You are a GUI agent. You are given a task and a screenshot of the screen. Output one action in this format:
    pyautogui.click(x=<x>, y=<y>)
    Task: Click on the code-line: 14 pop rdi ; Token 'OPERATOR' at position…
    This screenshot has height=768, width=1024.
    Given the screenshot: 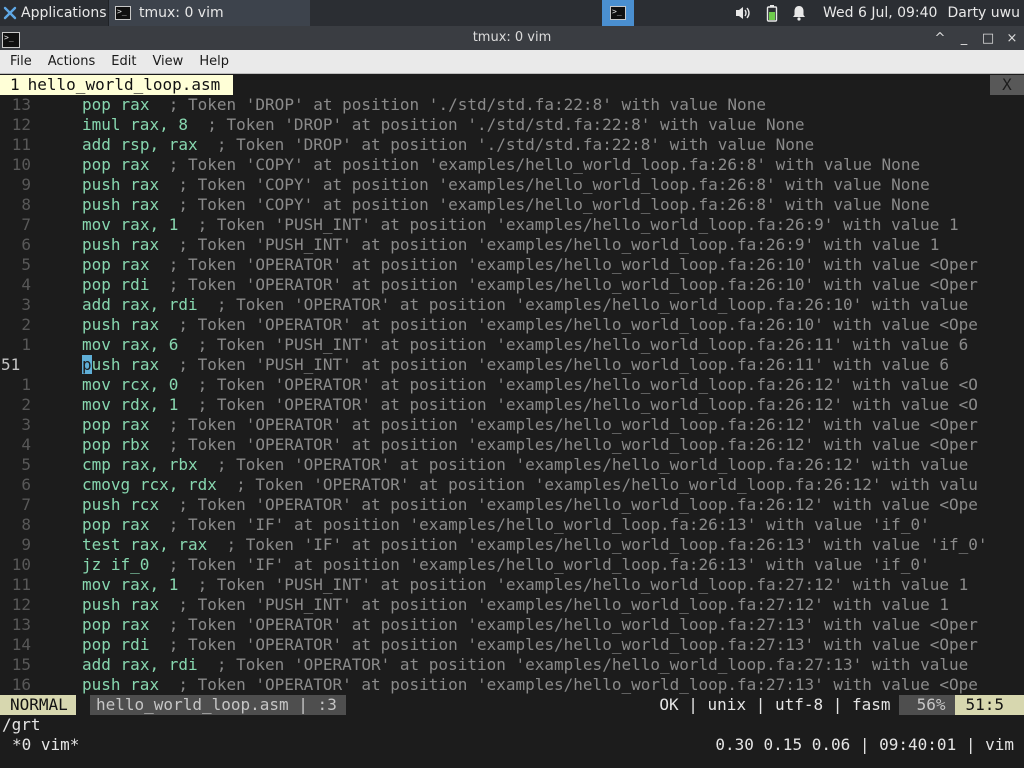 What is the action you would take?
    pyautogui.click(x=512, y=645)
    